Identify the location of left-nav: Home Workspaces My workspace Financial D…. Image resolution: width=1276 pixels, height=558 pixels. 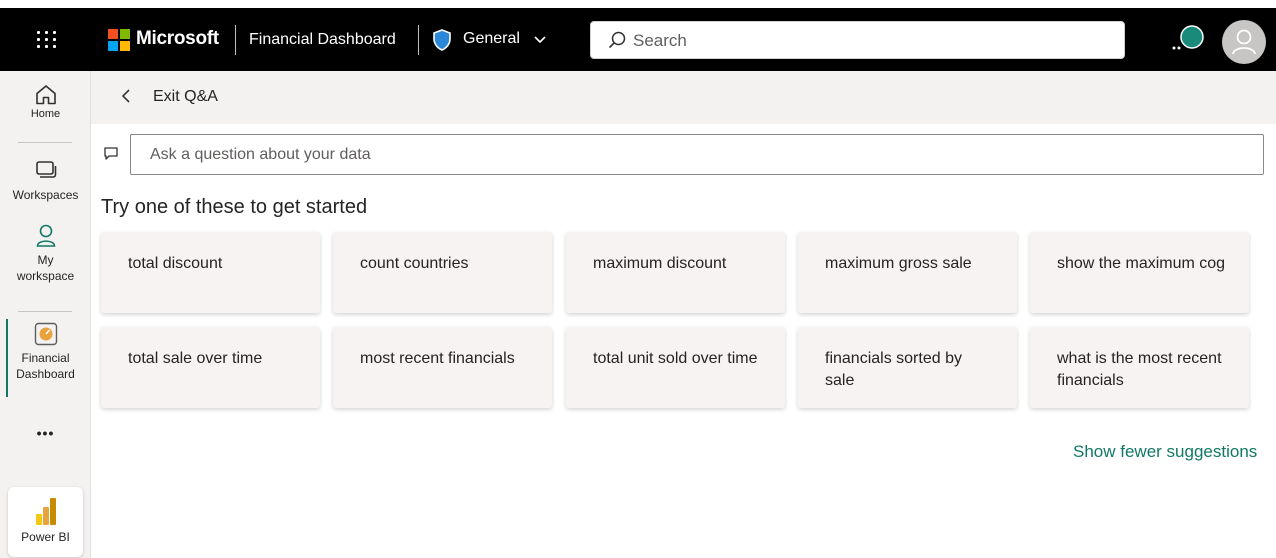
(45, 314).